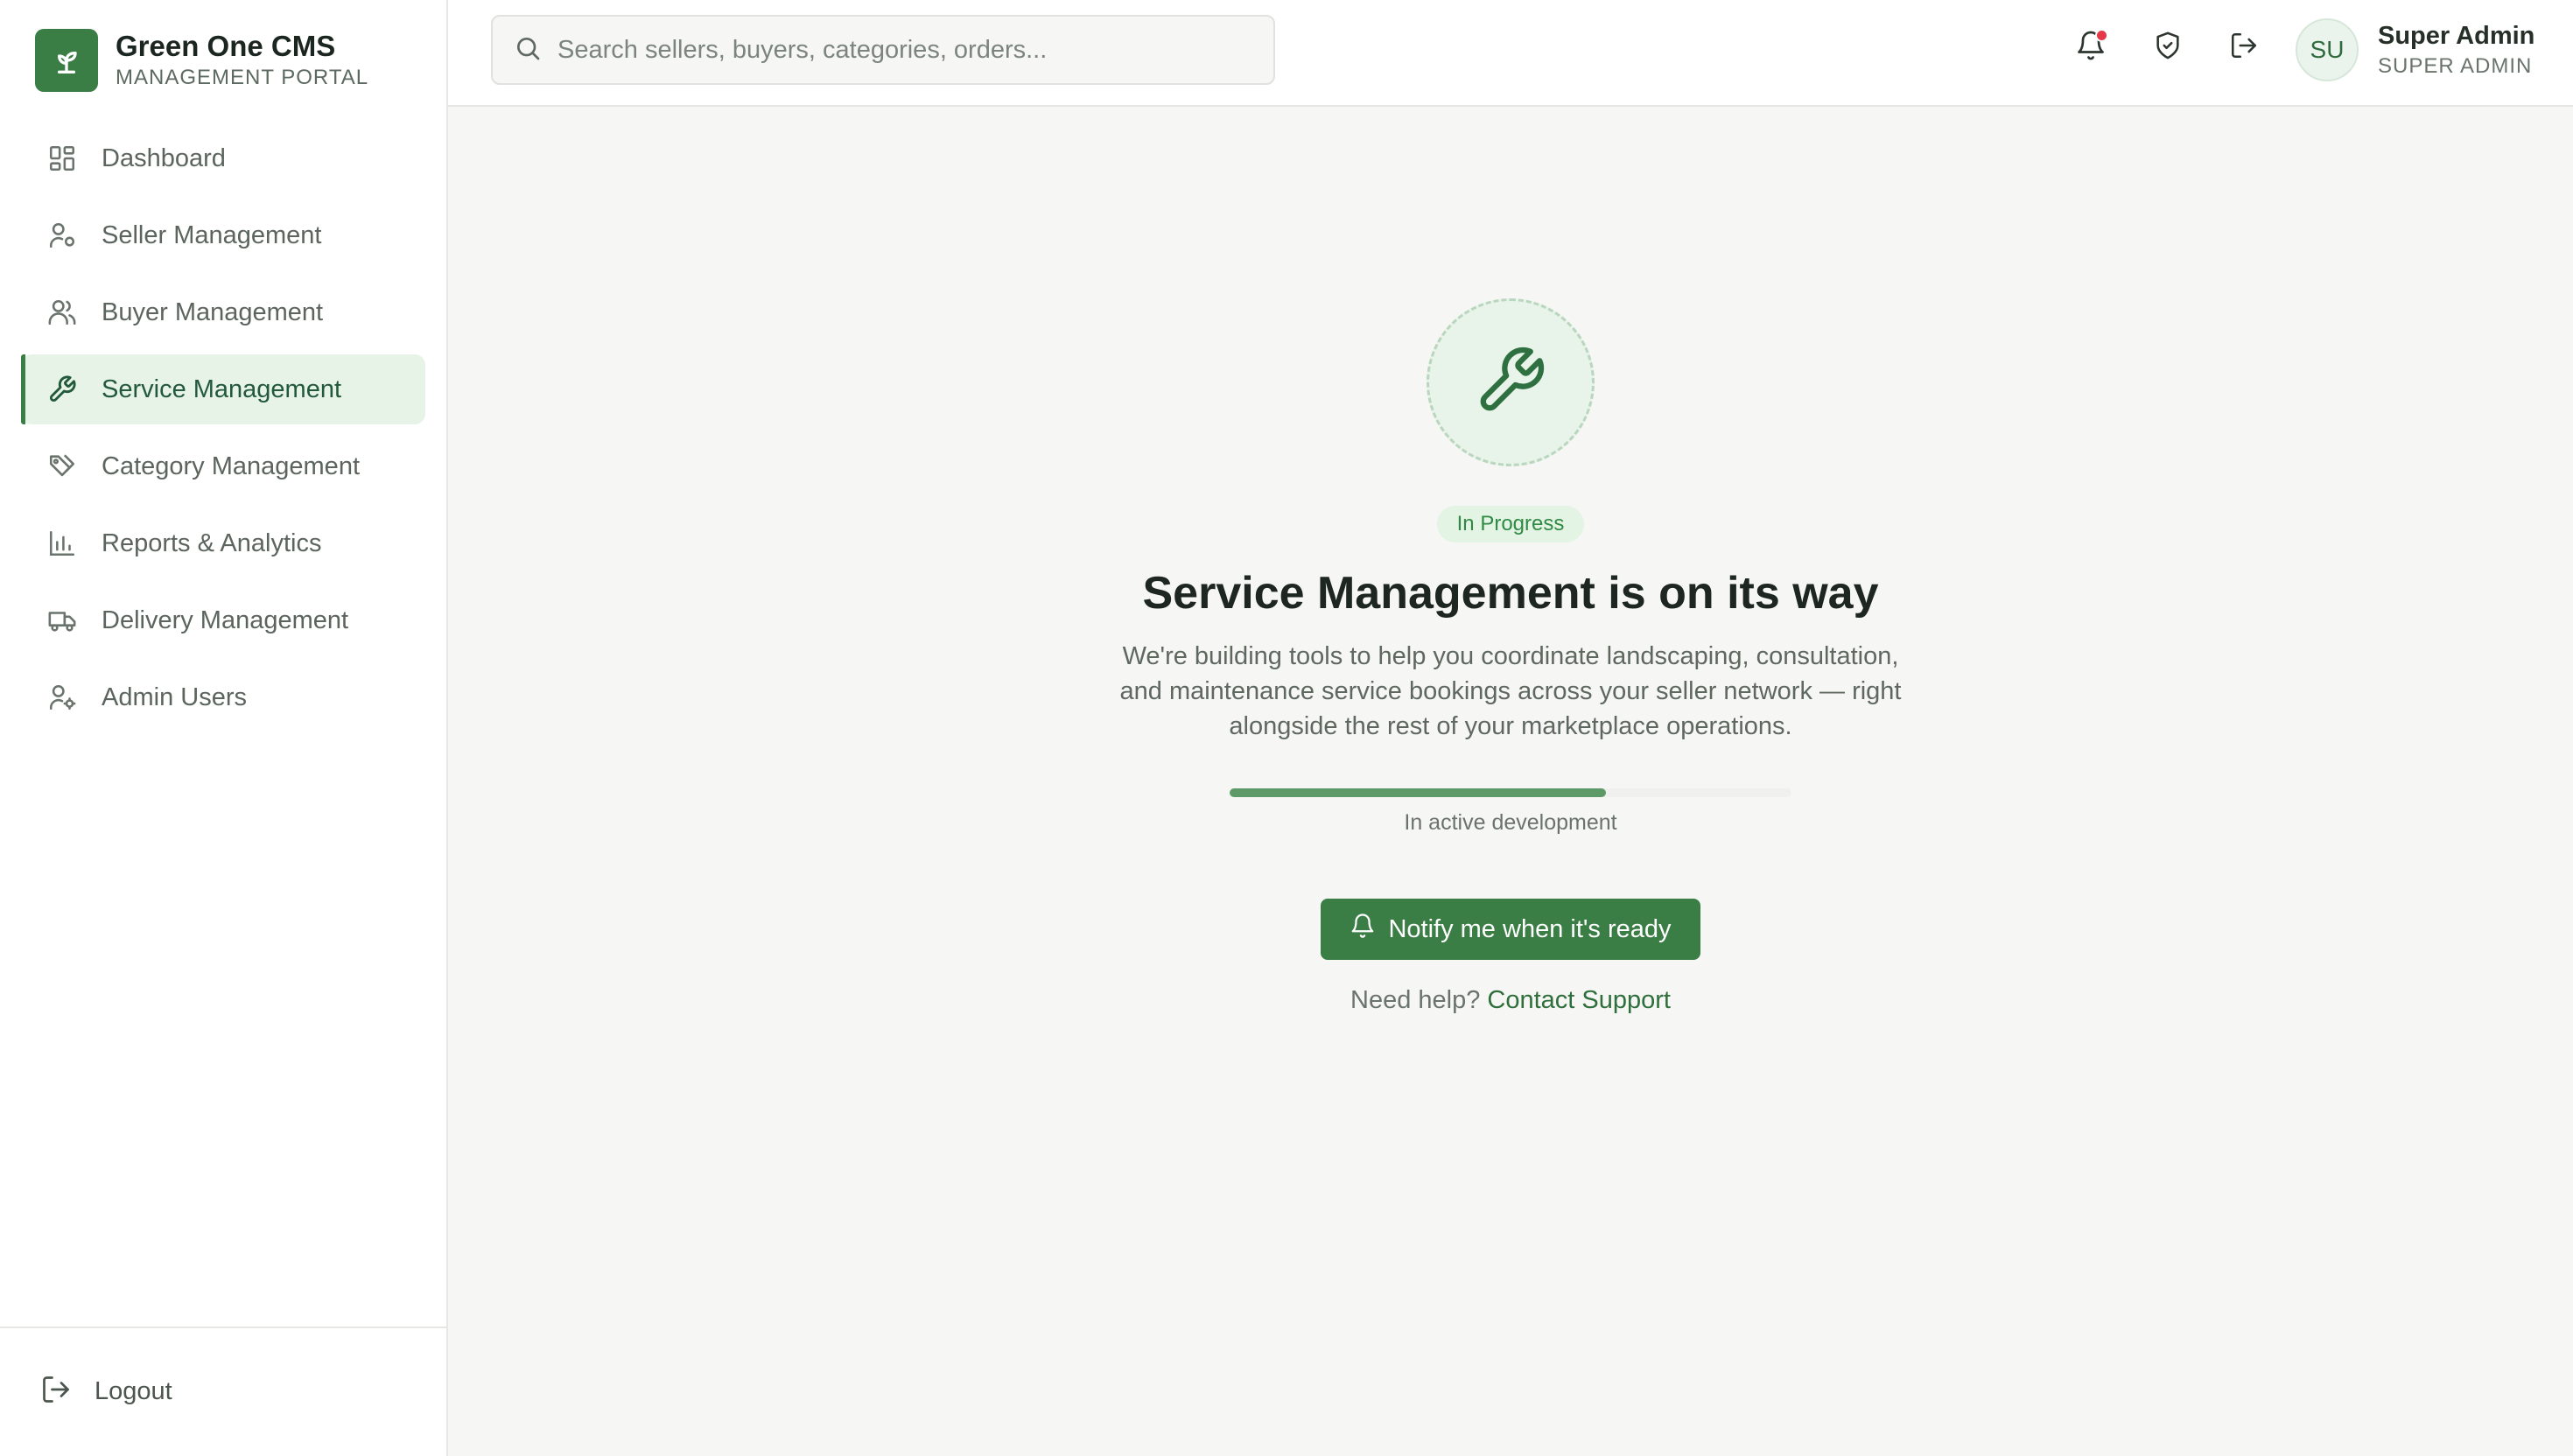 Image resolution: width=2573 pixels, height=1456 pixels. I want to click on search-bar, so click(883, 50).